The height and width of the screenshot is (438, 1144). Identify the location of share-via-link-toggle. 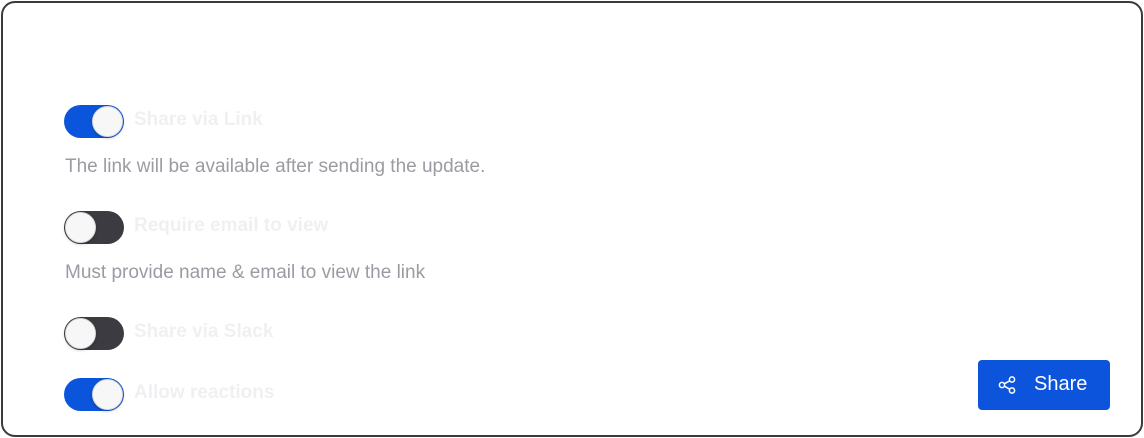
(94, 121).